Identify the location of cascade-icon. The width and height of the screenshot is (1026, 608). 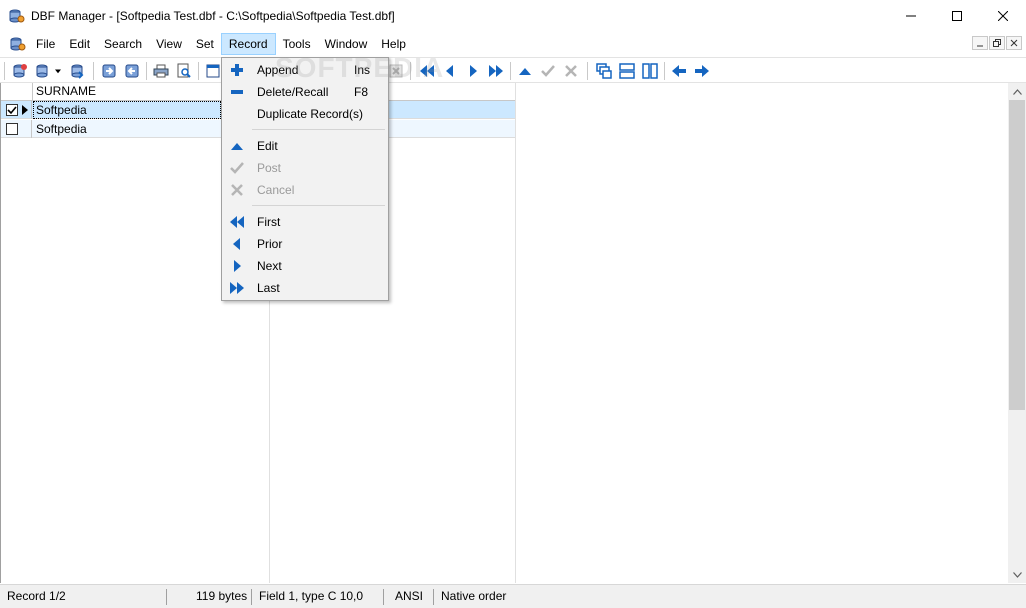
(604, 71).